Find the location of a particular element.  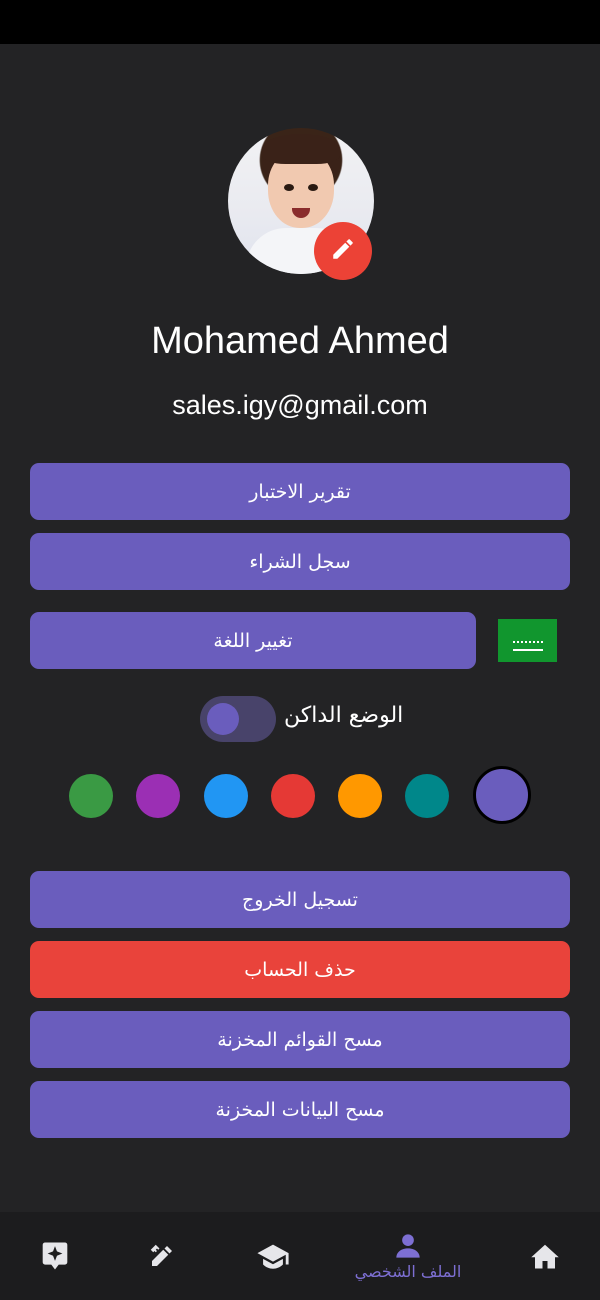

clear-cached-lists-button: مسح القوائم المخزنة is located at coordinates (300, 1039).